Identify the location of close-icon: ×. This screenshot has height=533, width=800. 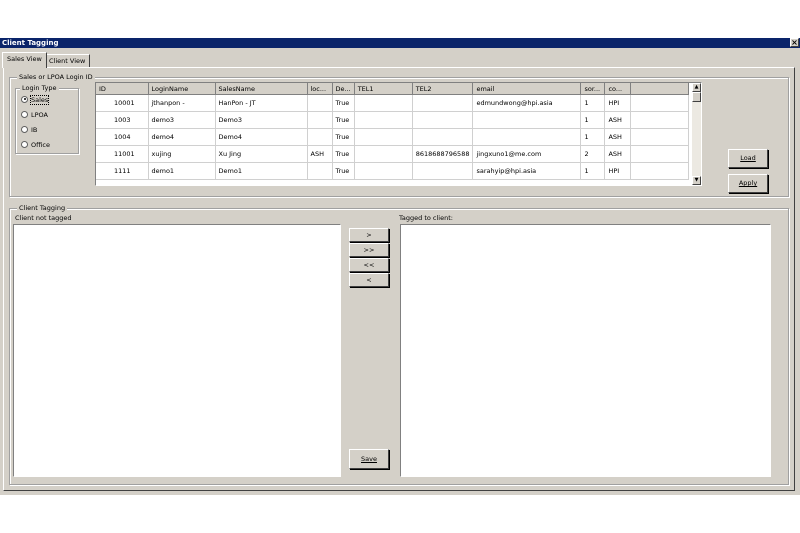
(794, 42).